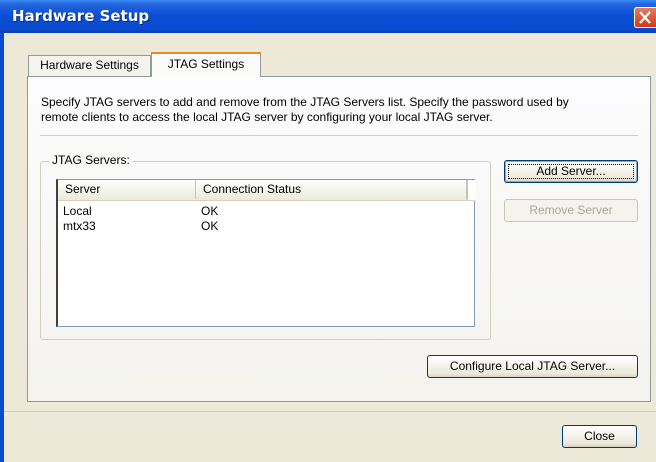  What do you see at coordinates (81, 16) in the screenshot?
I see `window-title: Hardware Setup` at bounding box center [81, 16].